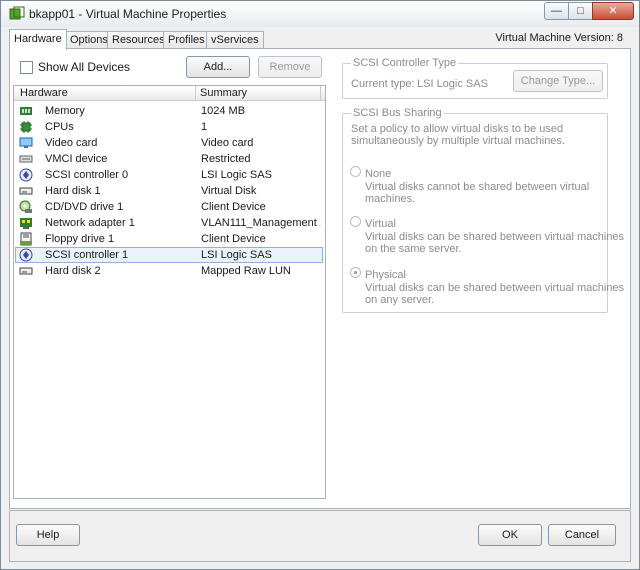  Describe the element at coordinates (169, 111) in the screenshot. I see `hardware-row-memory: Memory 1024 MB` at that location.